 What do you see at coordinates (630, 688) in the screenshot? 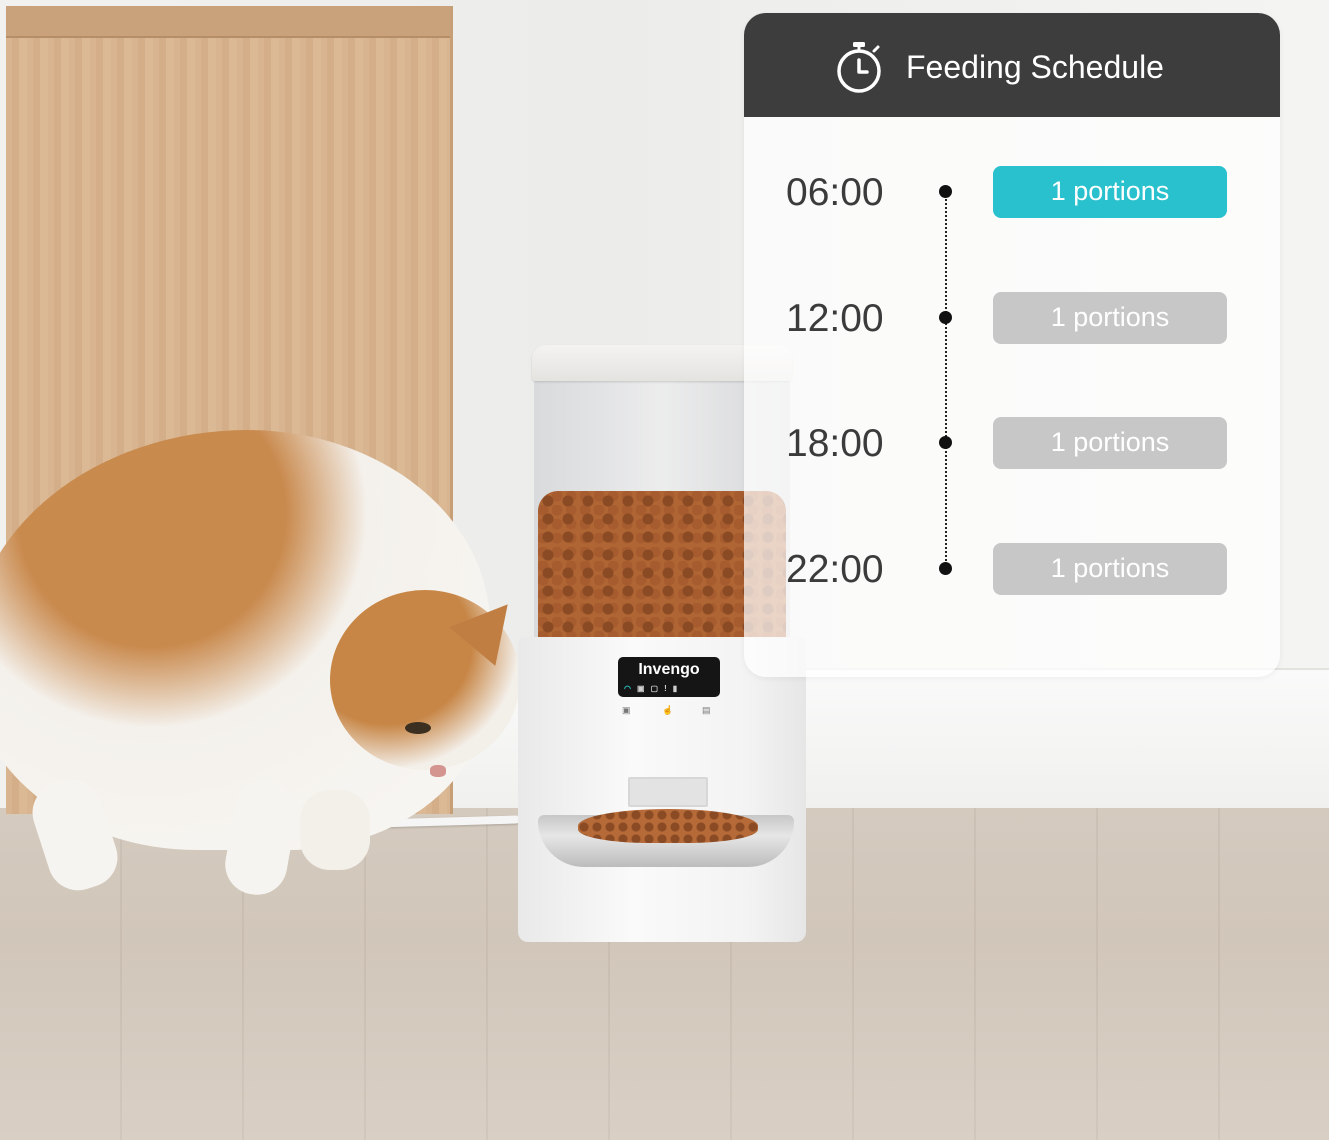
I see `wifi-icon: ◠` at bounding box center [630, 688].